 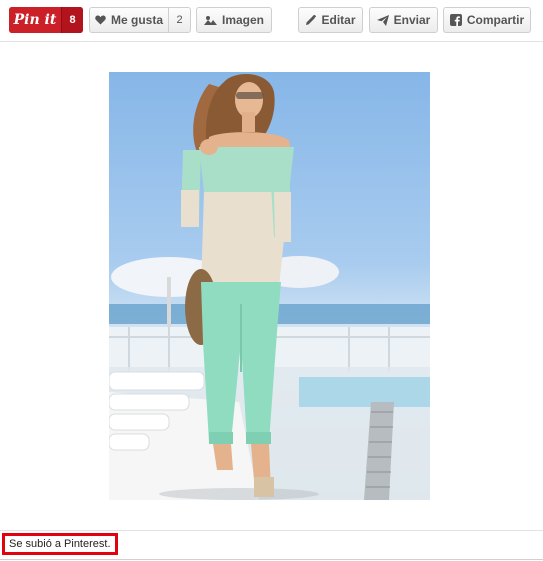 What do you see at coordinates (210, 20) in the screenshot?
I see `image-icon` at bounding box center [210, 20].